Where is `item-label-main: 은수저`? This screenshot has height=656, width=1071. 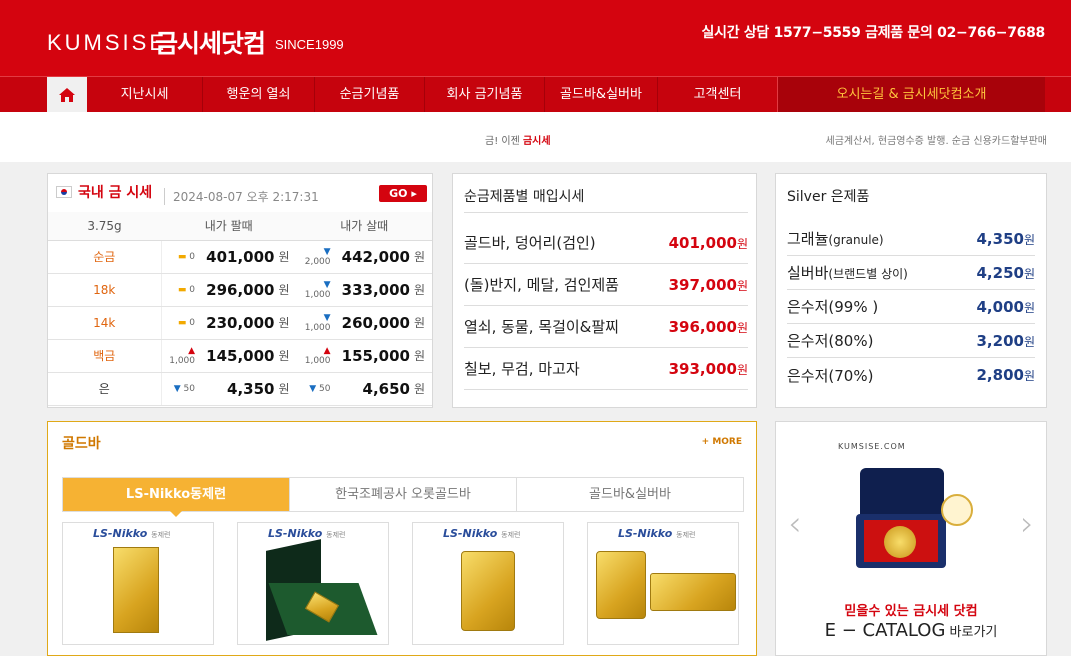
item-label-main: 은수저 is located at coordinates (808, 375).